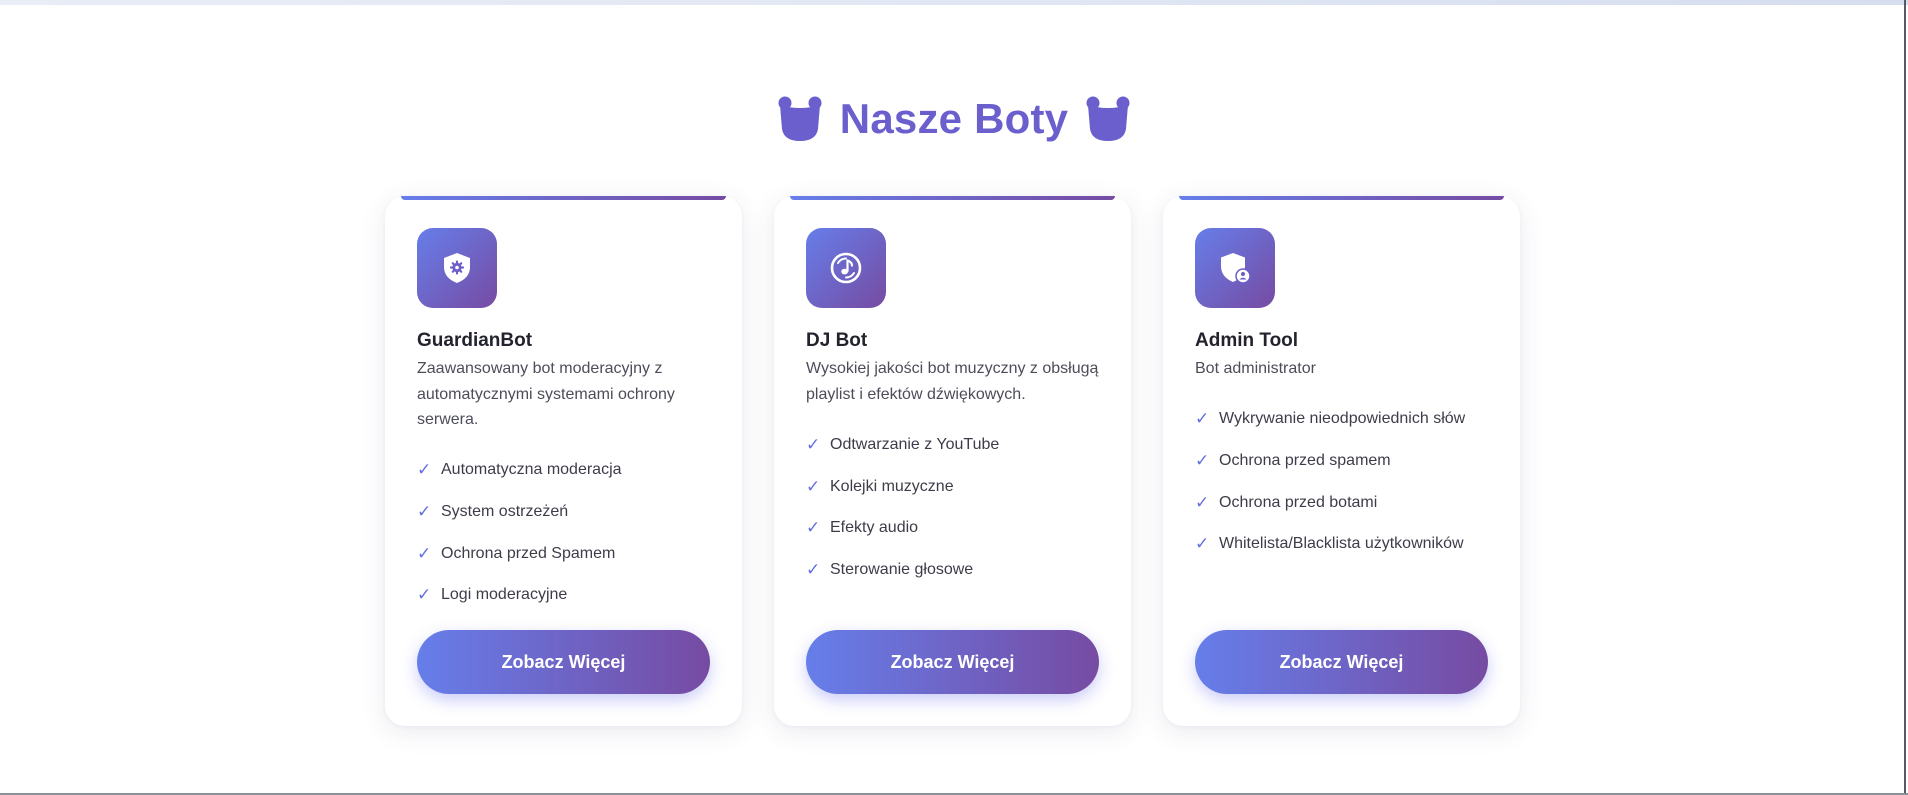  I want to click on feature-item: ✓ Whitelista/Blacklista użytkowników, so click(1341, 545).